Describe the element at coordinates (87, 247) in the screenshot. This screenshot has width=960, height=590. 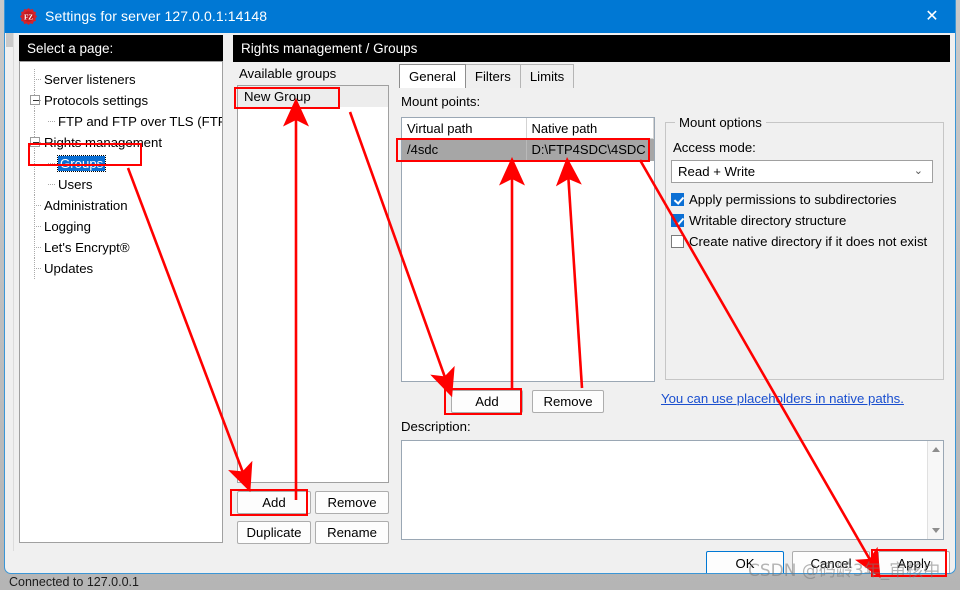
I see `sidebar-item-label: Let's Encrypt®` at that location.